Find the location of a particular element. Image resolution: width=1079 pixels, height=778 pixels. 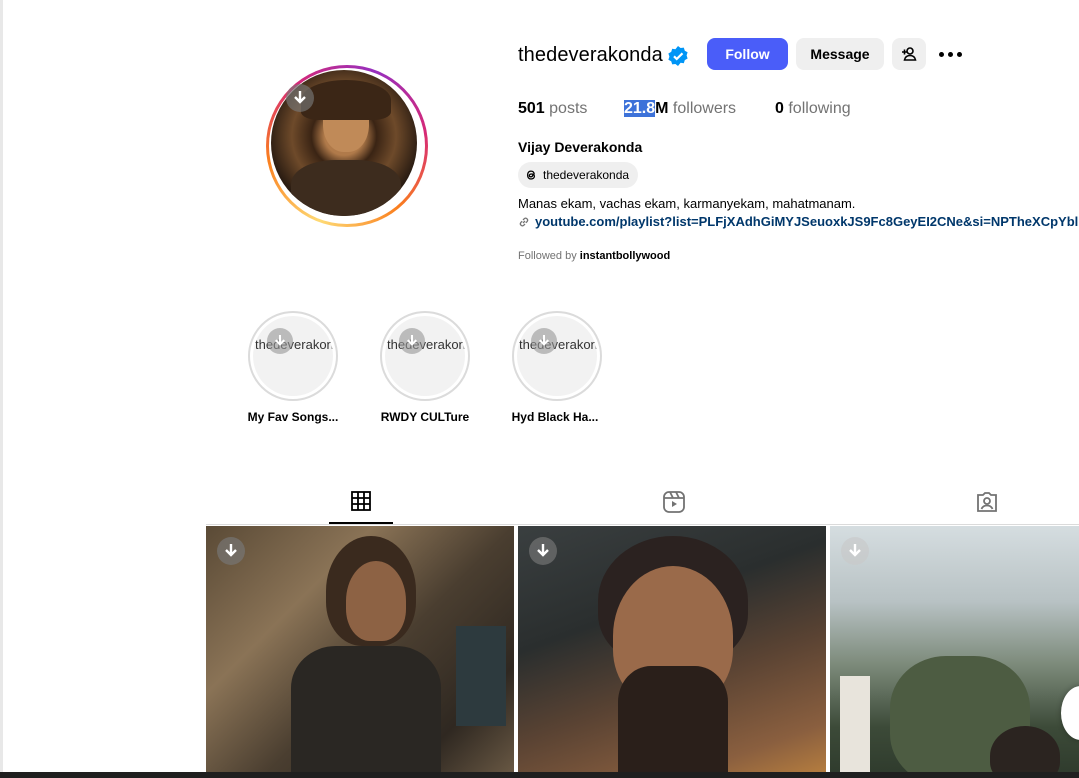

avatar-armor is located at coordinates (346, 188).